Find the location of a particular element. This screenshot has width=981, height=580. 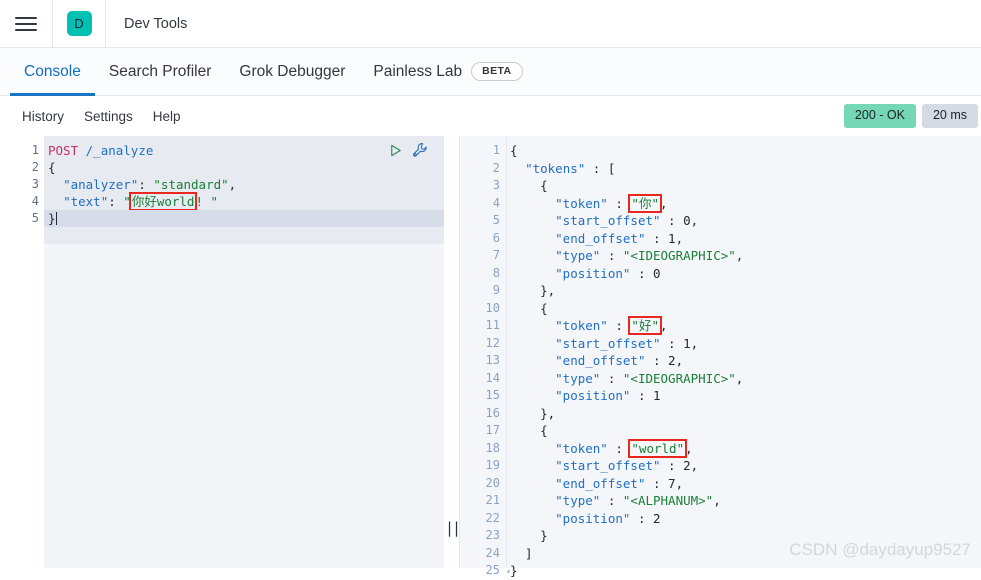

response-line-number-text: 5 is located at coordinates (496, 220).